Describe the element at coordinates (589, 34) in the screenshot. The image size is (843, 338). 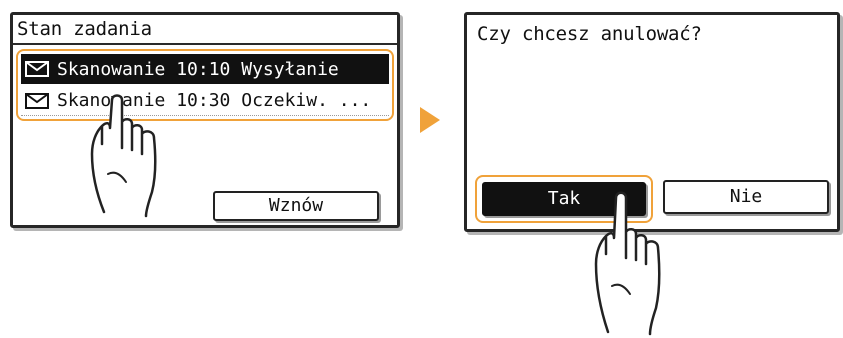
I see `confirm-question: Czy chcesz anulować?` at that location.